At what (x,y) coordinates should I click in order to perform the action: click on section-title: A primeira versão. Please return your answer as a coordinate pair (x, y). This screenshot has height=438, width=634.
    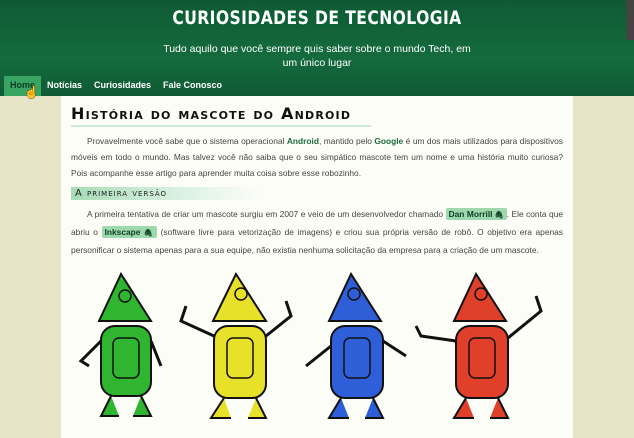
    Looking at the image, I should click on (166, 193).